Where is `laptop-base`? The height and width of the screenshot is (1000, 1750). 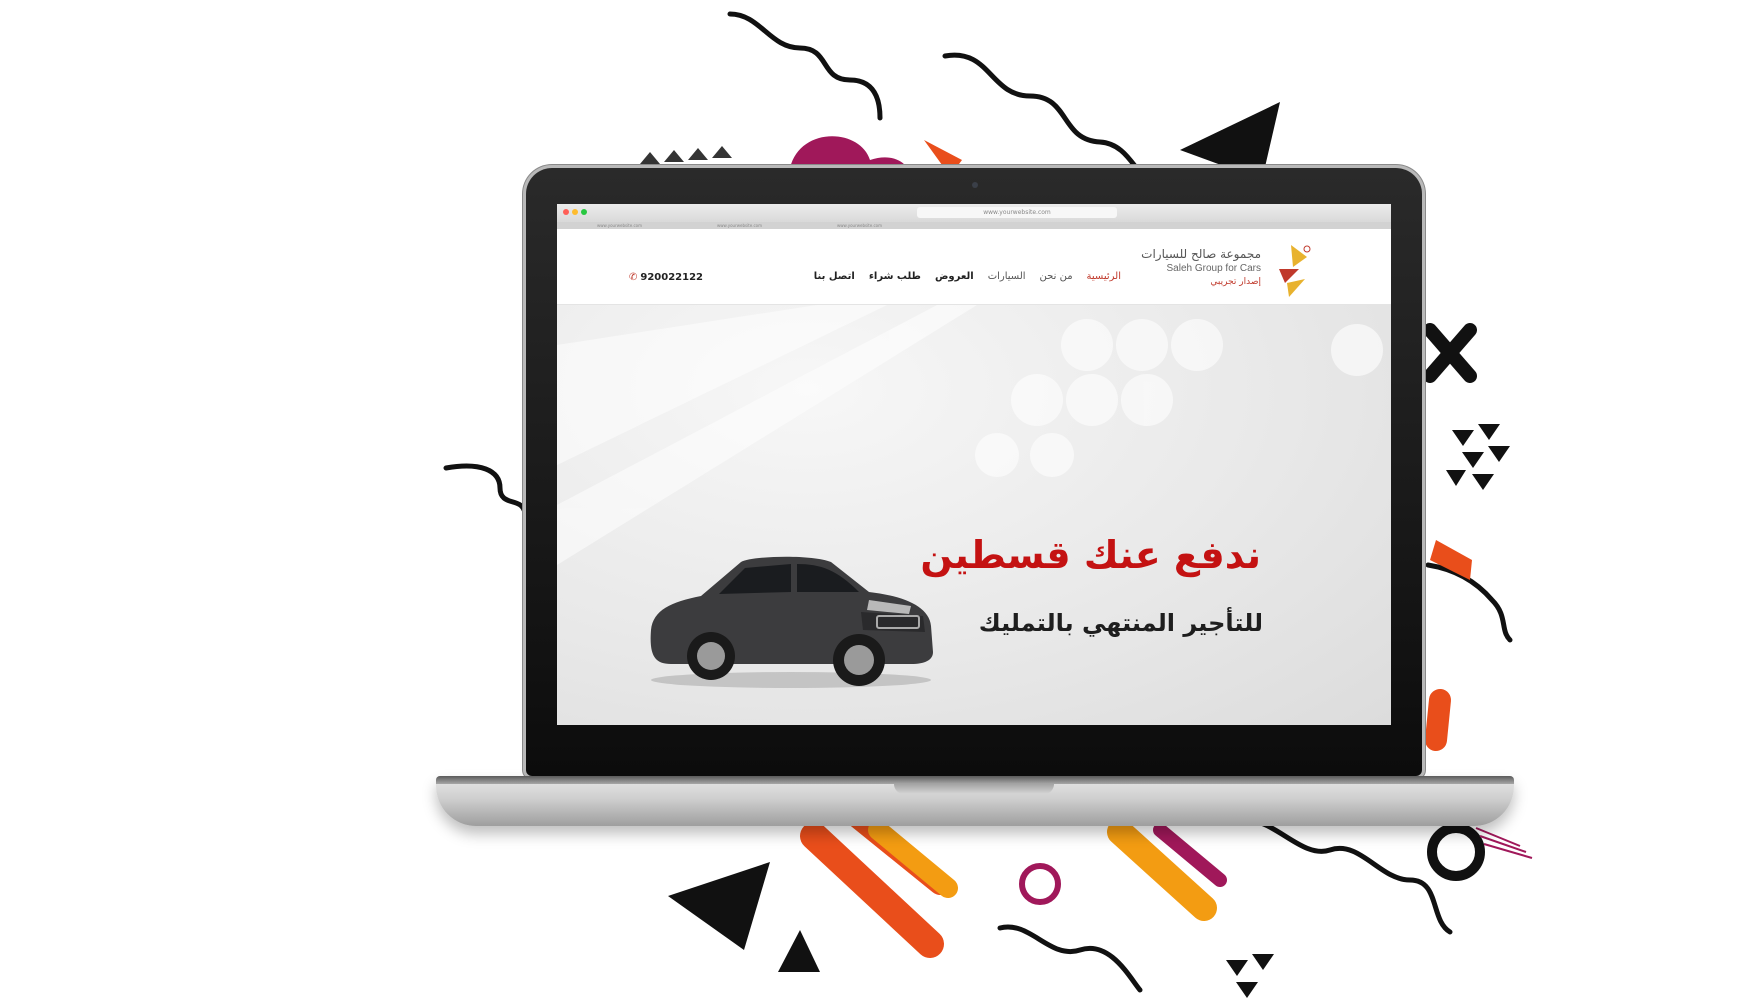
laptop-base is located at coordinates (975, 801).